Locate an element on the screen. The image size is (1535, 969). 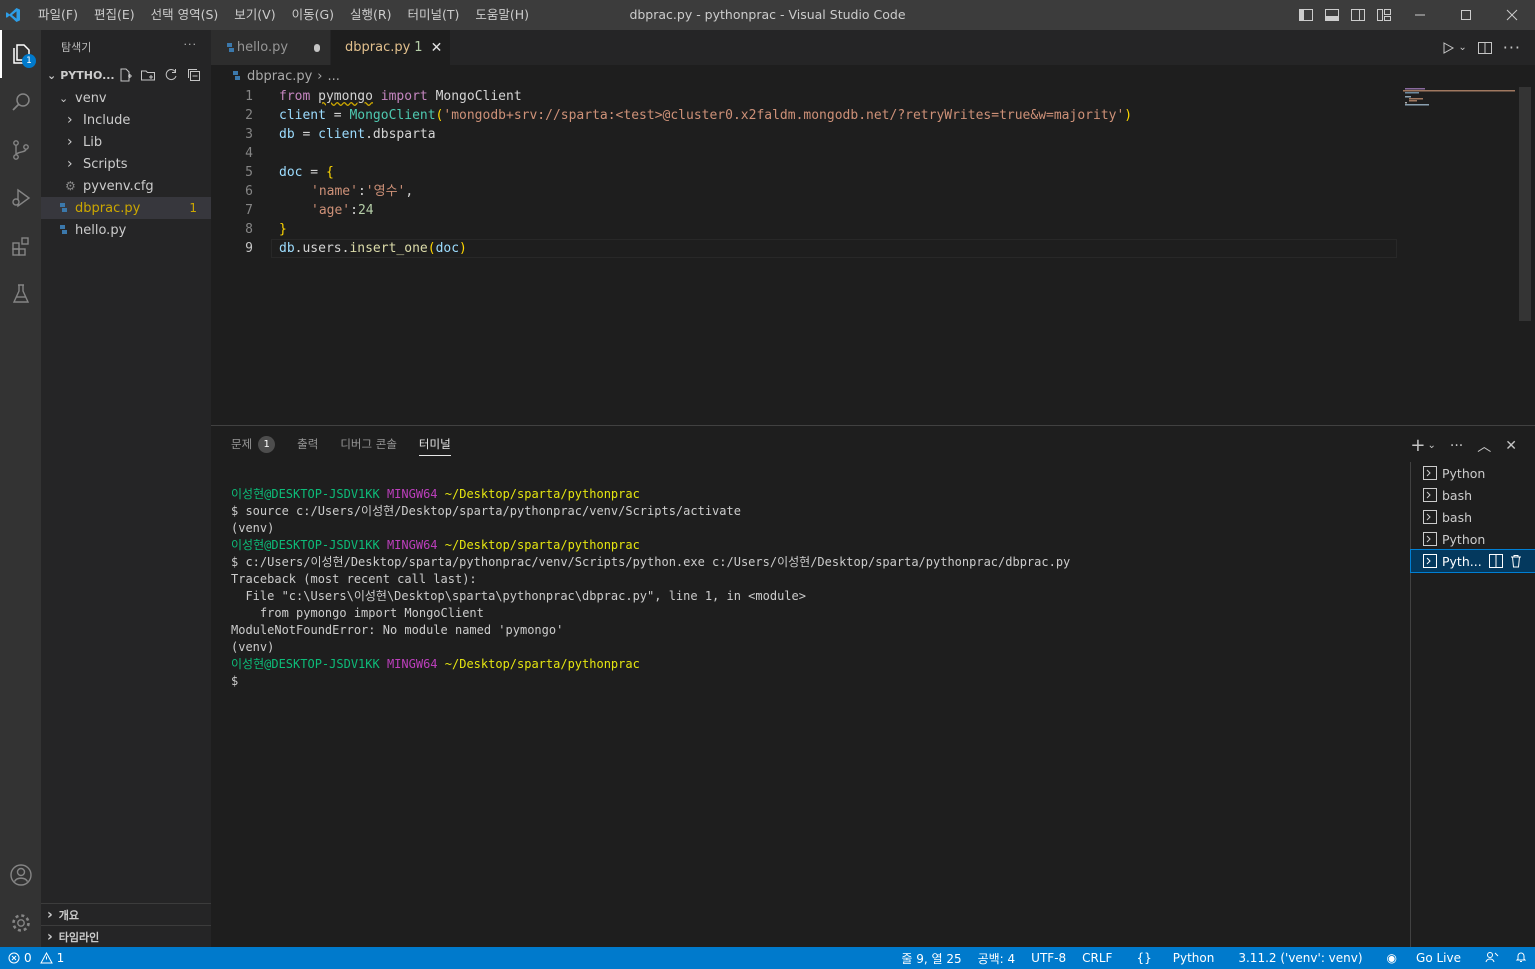
outline-section: › 개요 is located at coordinates (126, 914).